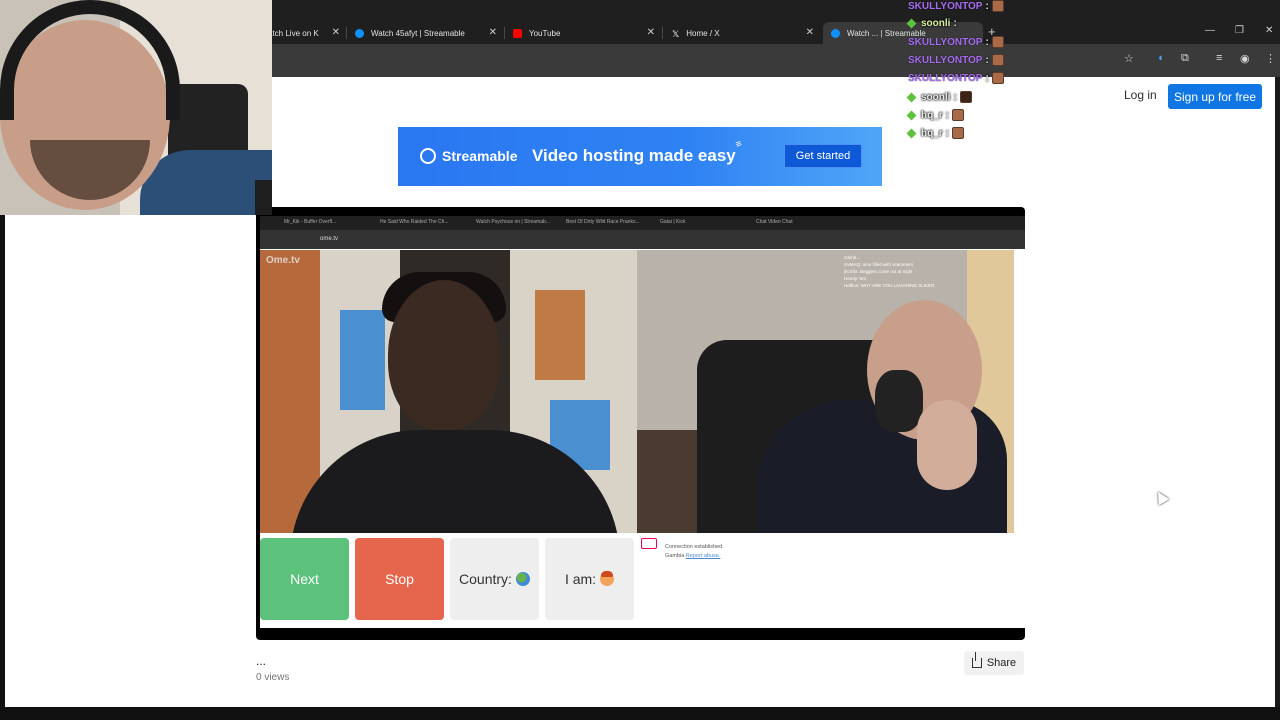 The width and height of the screenshot is (1280, 720). Describe the element at coordinates (1140, 95) in the screenshot. I see `login-button: Log in` at that location.